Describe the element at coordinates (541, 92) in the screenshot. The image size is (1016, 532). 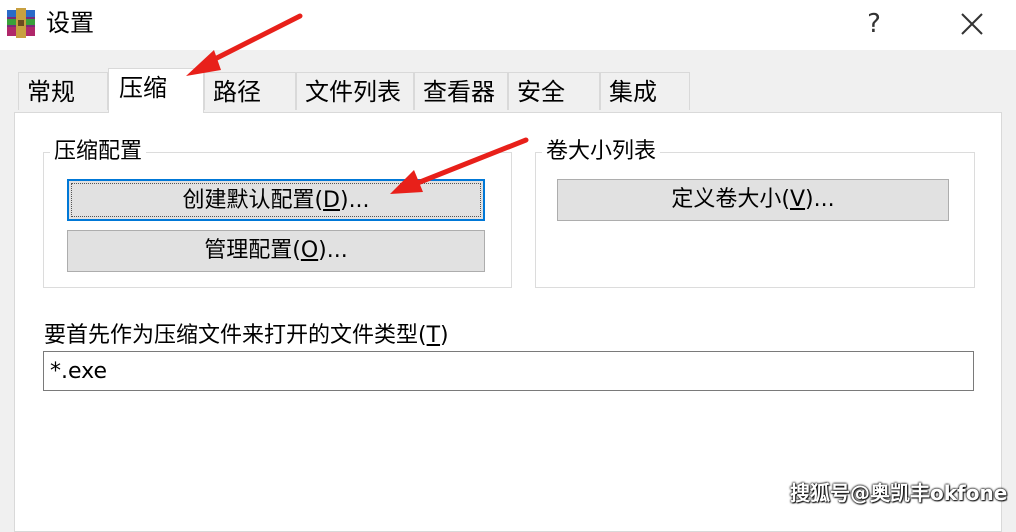
I see `tab-label: 安全` at that location.